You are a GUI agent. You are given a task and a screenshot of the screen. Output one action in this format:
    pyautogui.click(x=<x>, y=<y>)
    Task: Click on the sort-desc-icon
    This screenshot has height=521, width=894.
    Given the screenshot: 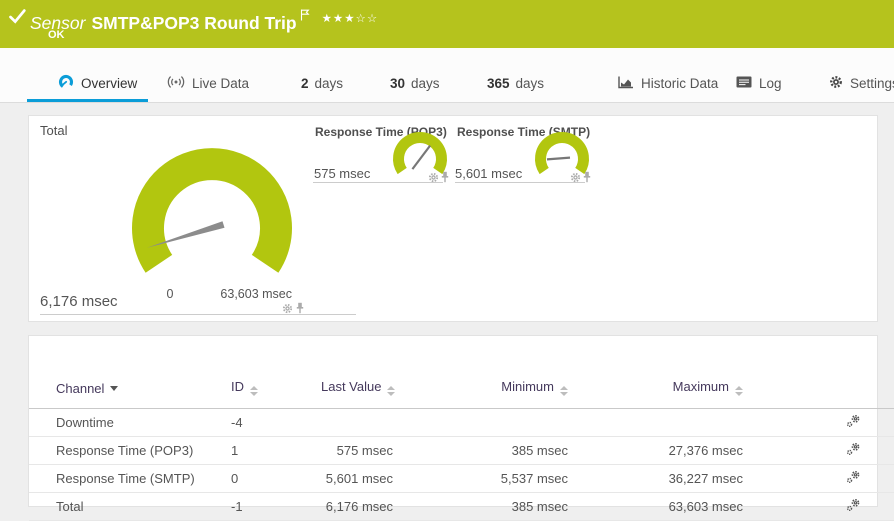 What is the action you would take?
    pyautogui.click(x=114, y=388)
    